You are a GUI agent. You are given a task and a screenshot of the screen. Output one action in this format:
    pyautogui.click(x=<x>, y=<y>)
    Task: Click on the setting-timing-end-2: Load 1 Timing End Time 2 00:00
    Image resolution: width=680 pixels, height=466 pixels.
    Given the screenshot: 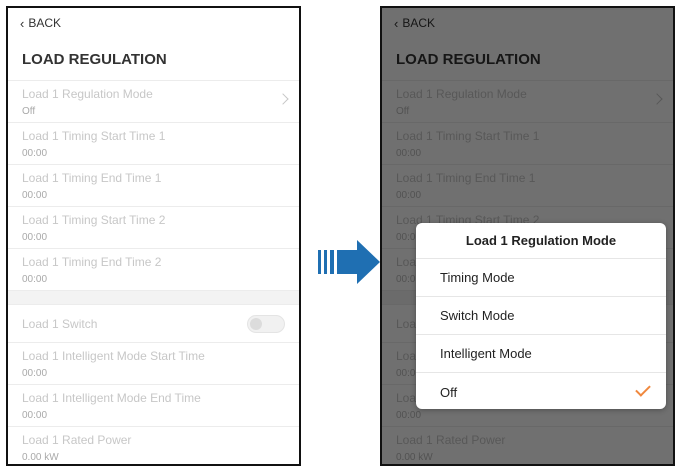 What is the action you would take?
    pyautogui.click(x=153, y=269)
    